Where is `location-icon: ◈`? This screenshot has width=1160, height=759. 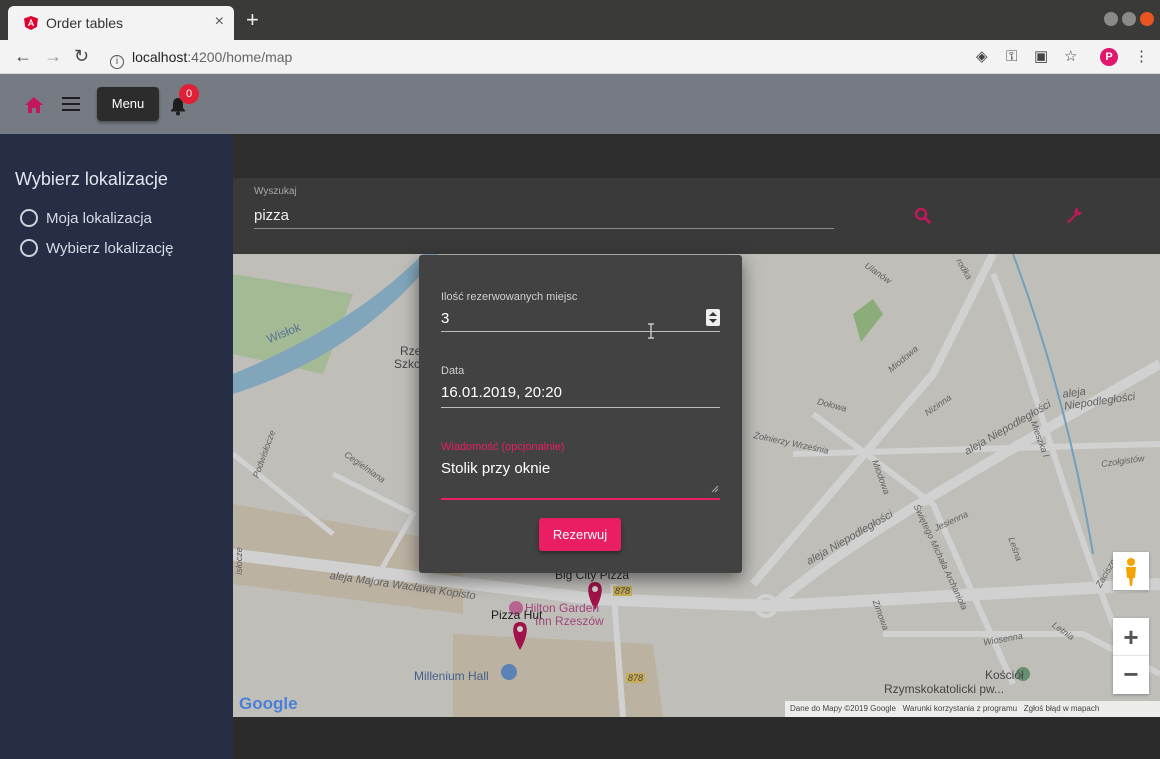
location-icon: ◈ is located at coordinates (982, 57).